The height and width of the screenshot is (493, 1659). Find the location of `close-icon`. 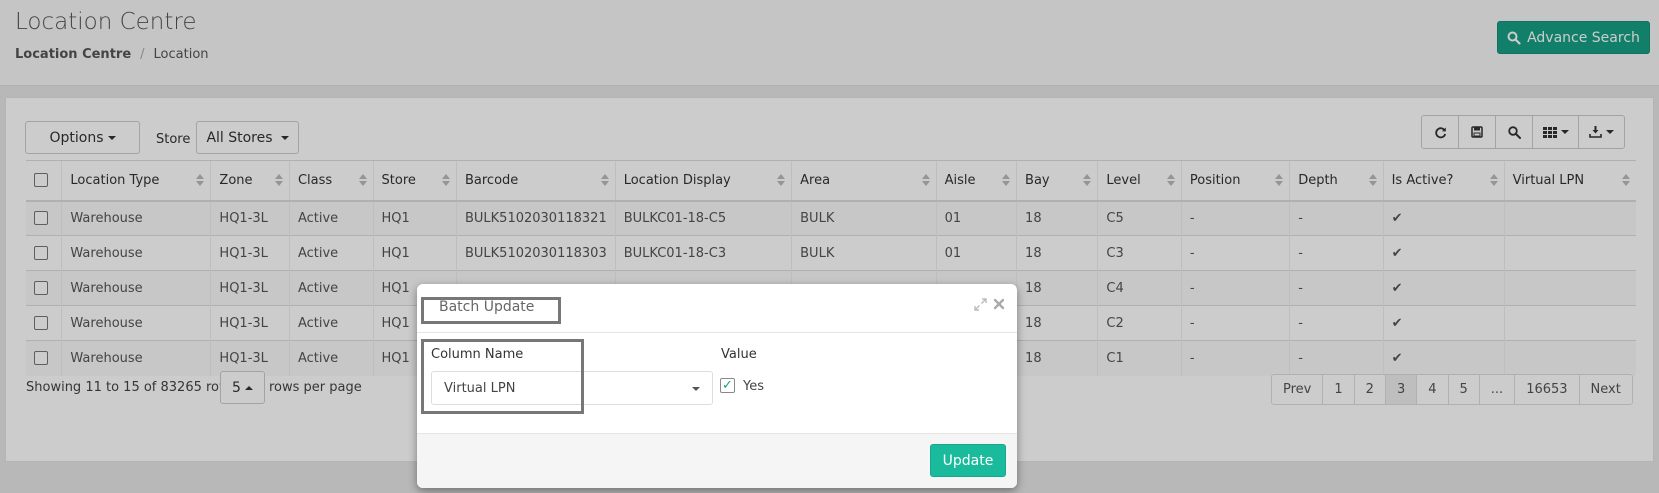

close-icon is located at coordinates (999, 304).